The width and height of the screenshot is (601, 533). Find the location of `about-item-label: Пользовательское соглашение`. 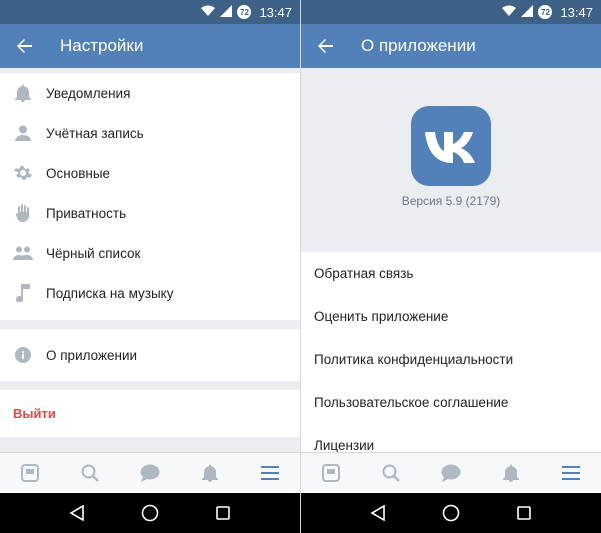

about-item-label: Пользовательское соглашение is located at coordinates (411, 402).